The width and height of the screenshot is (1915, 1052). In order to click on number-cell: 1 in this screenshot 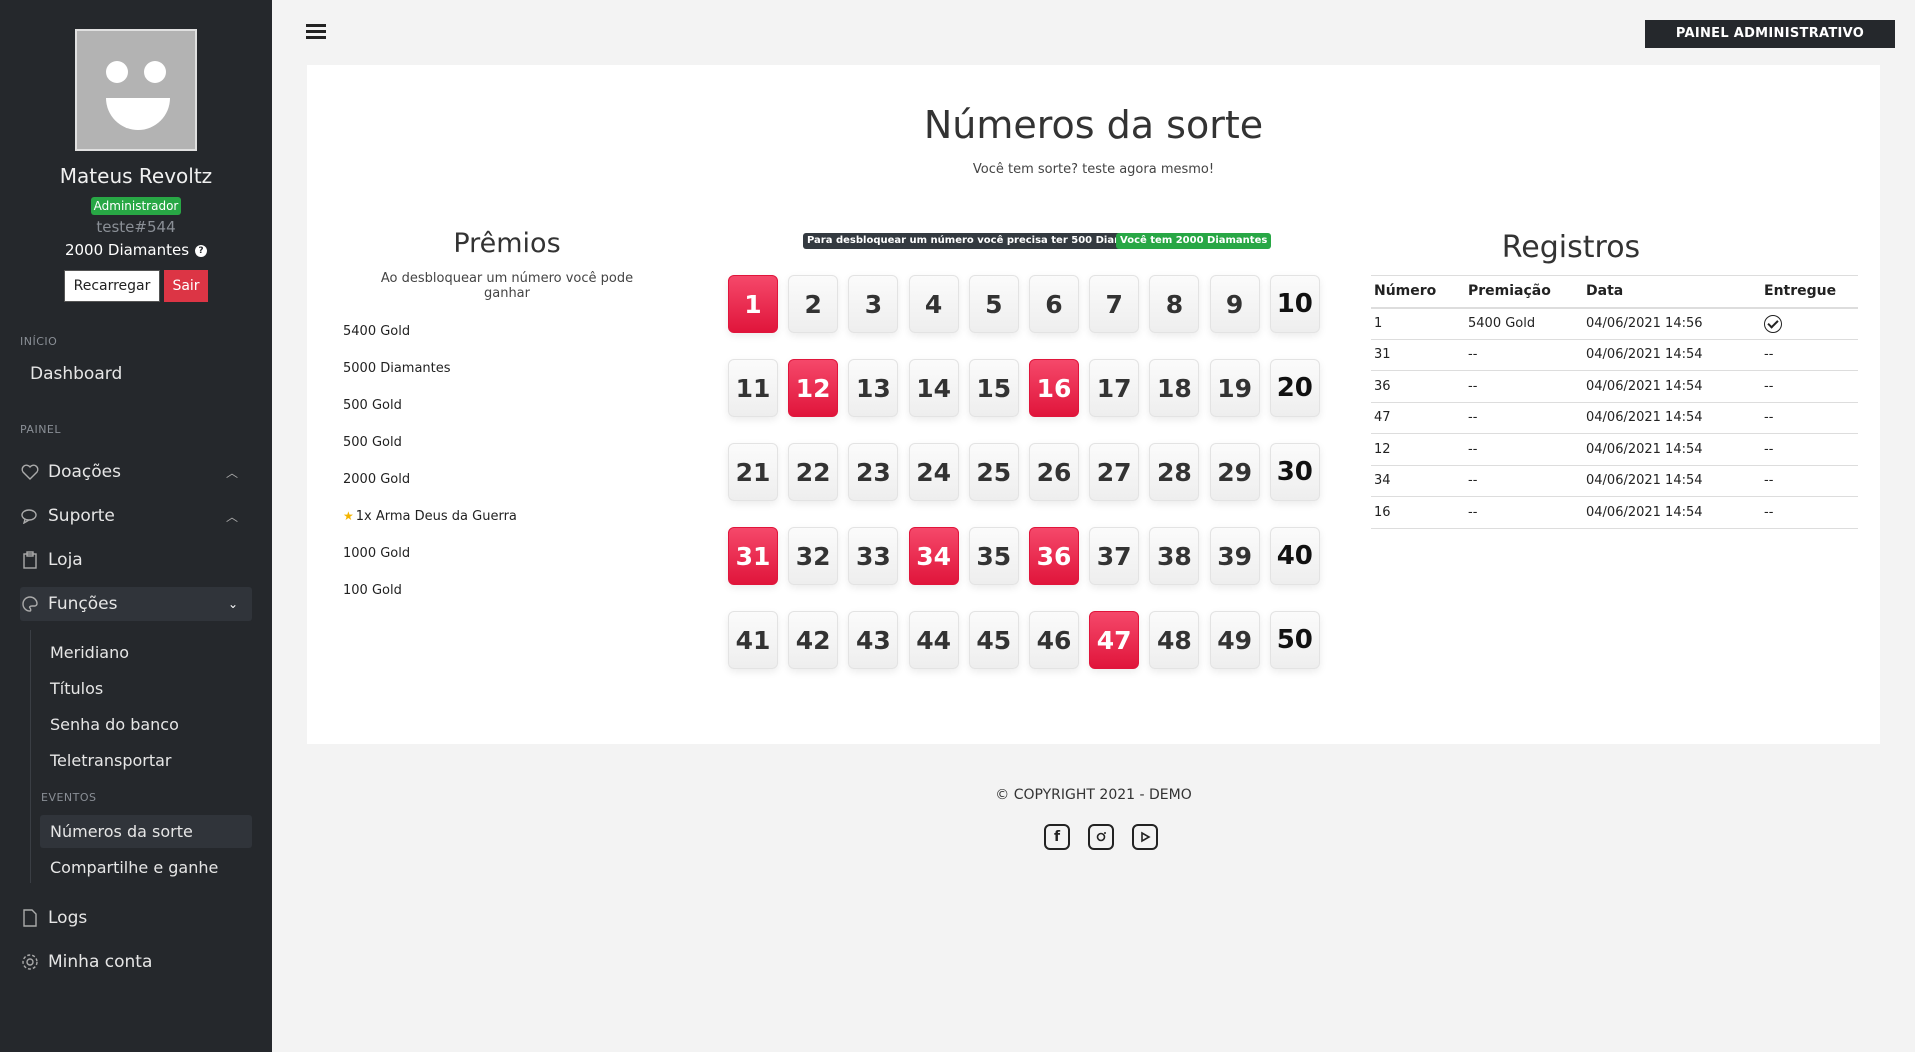, I will do `click(753, 304)`.